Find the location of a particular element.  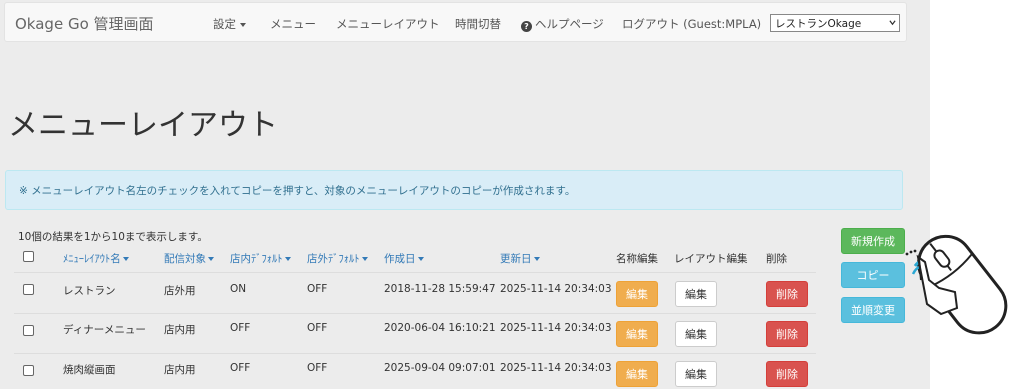

nav-help-label: ヘルプページ is located at coordinates (569, 24).